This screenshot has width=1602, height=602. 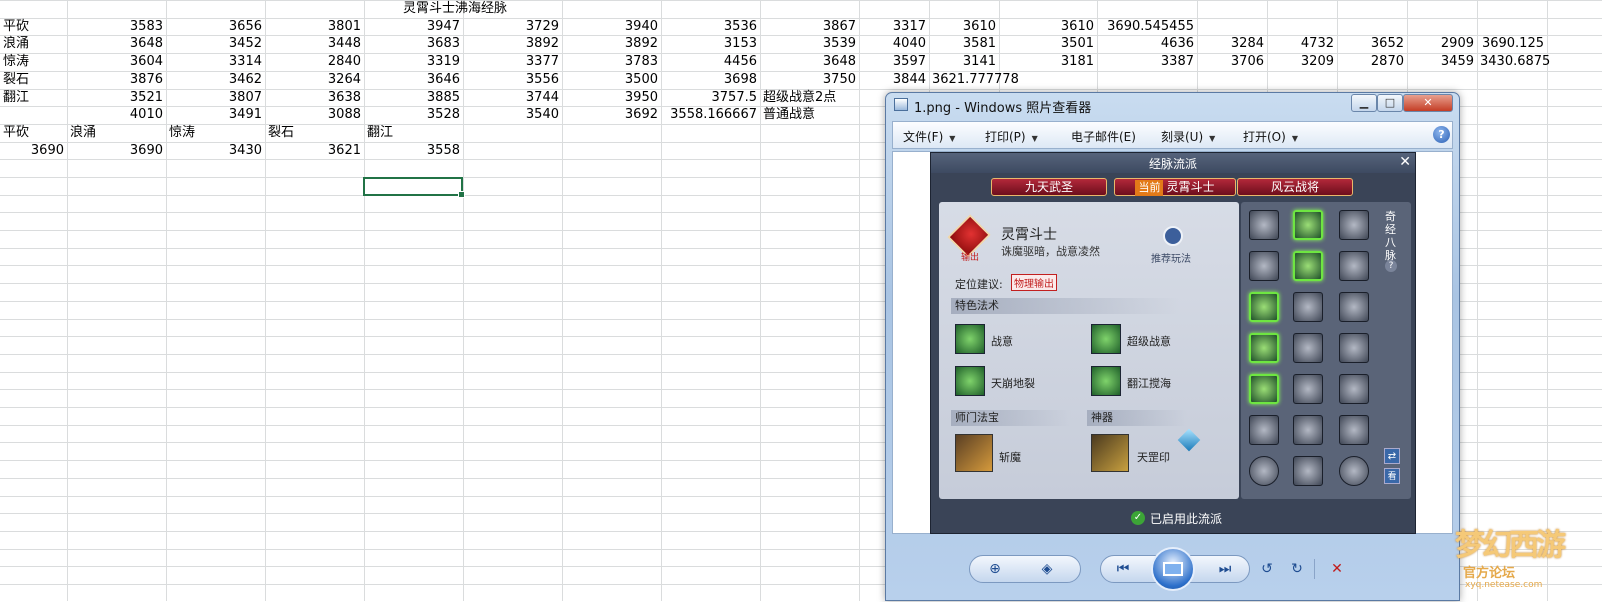 What do you see at coordinates (710, 61) in the screenshot?
I see `data-cell: 4456` at bounding box center [710, 61].